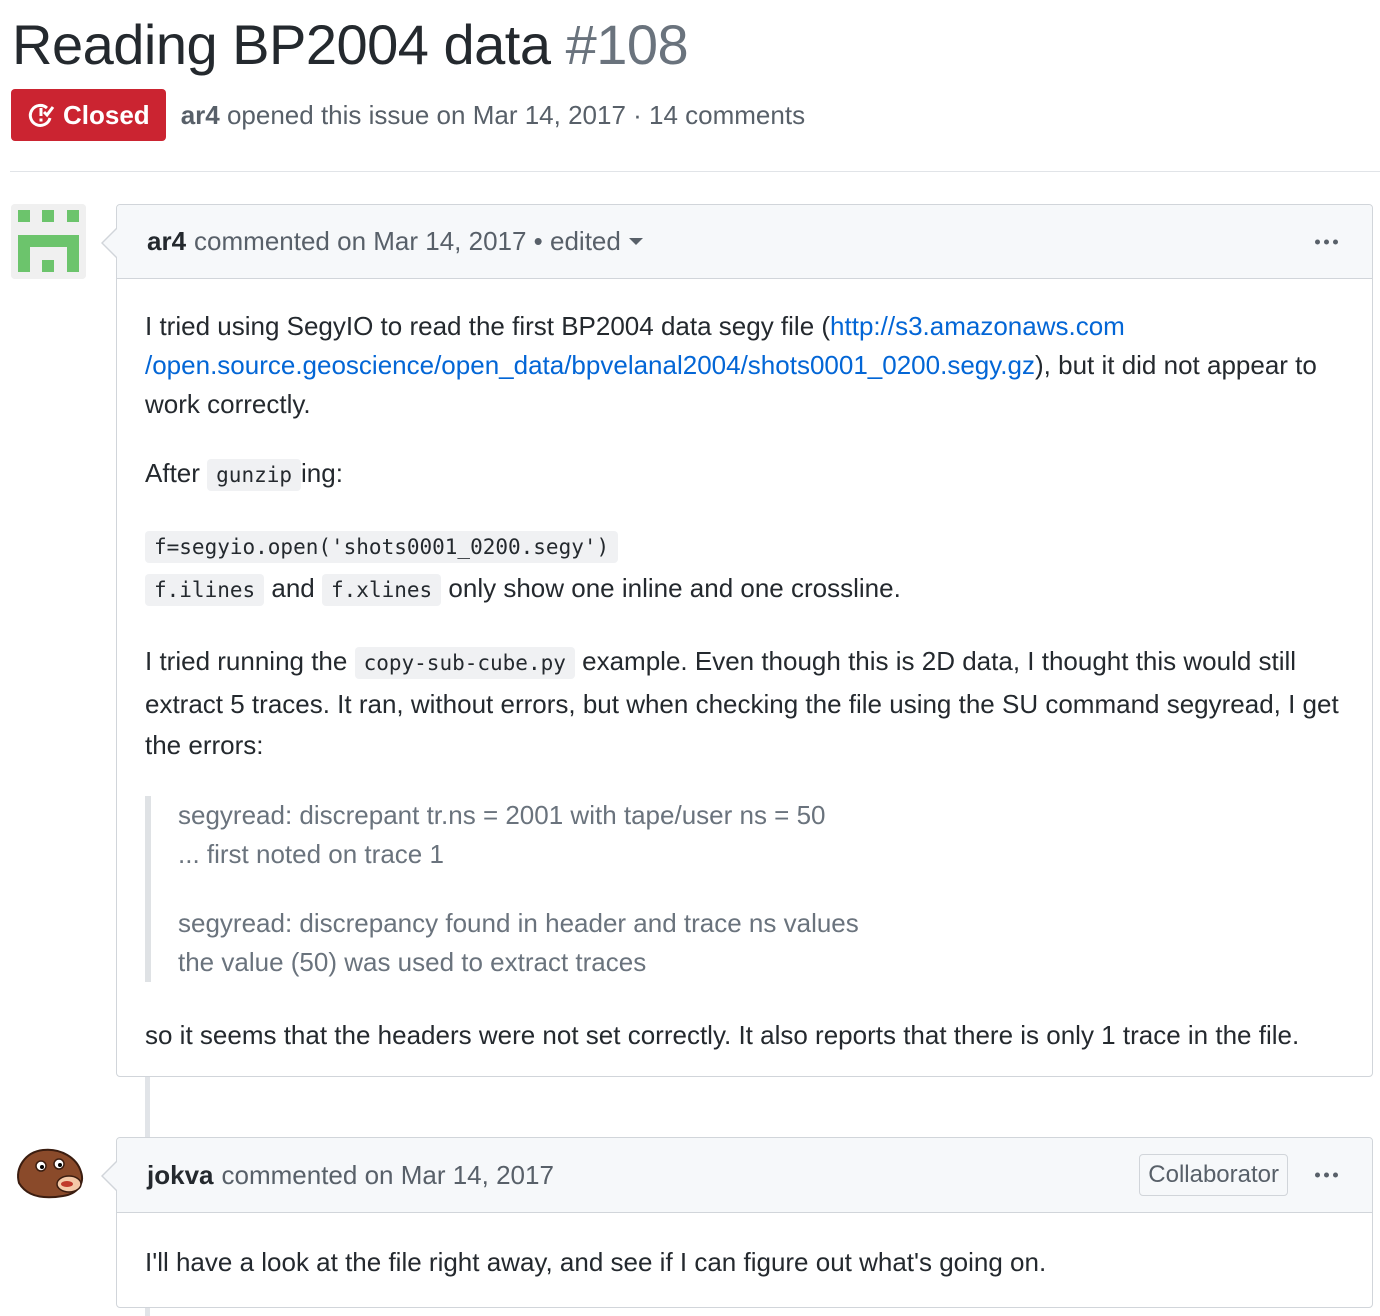 The width and height of the screenshot is (1380, 1316). What do you see at coordinates (627, 44) in the screenshot?
I see `issue-number: #108` at bounding box center [627, 44].